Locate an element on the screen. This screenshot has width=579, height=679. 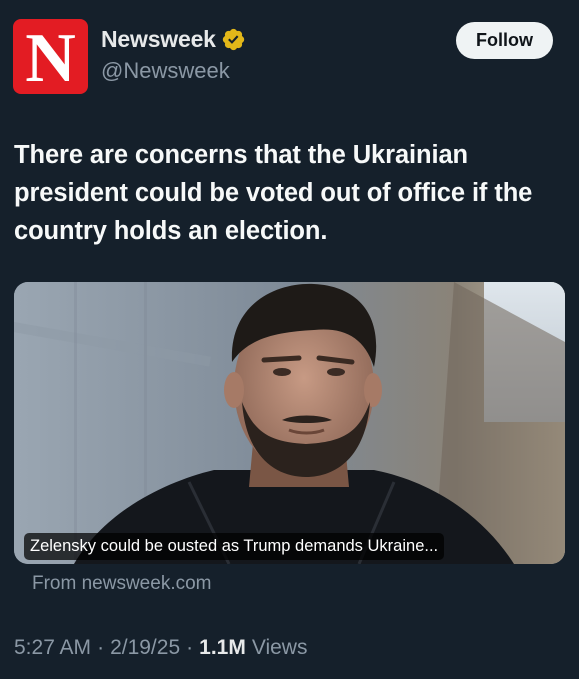
tweet-time: 5:27 AM is located at coordinates (52, 648).